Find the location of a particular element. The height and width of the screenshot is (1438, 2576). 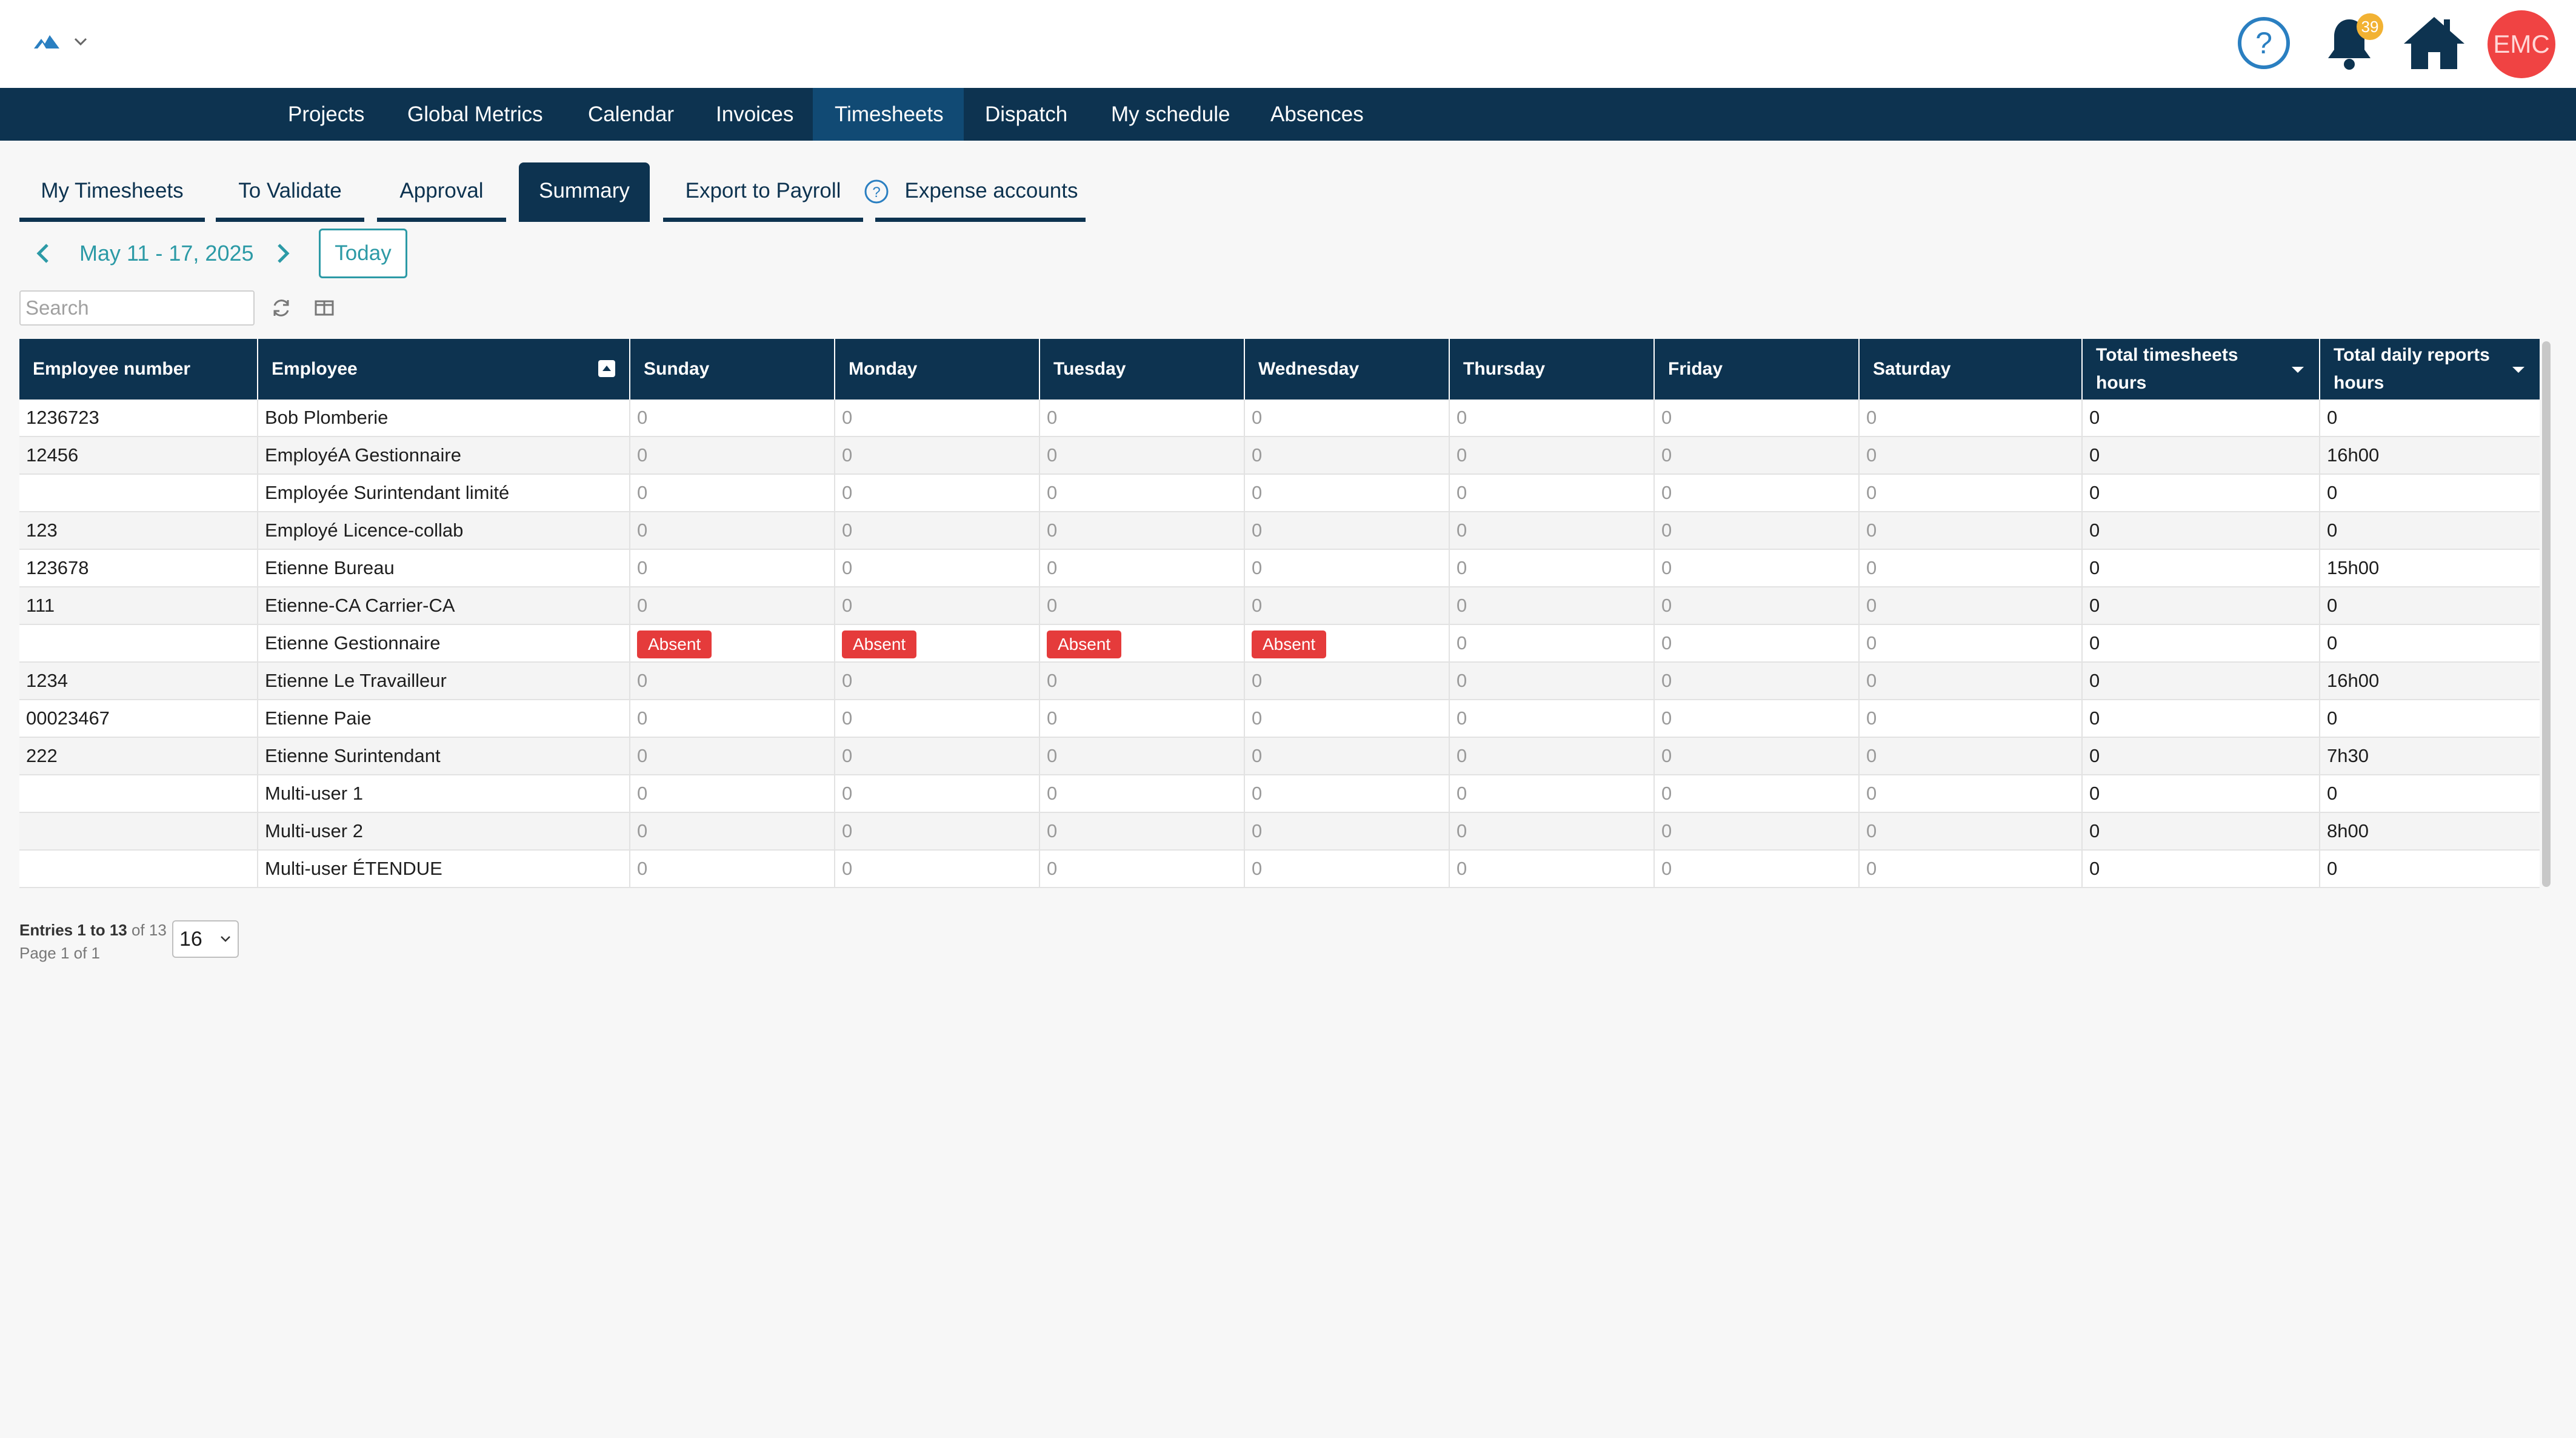

col-employee: Employee is located at coordinates (443, 369).